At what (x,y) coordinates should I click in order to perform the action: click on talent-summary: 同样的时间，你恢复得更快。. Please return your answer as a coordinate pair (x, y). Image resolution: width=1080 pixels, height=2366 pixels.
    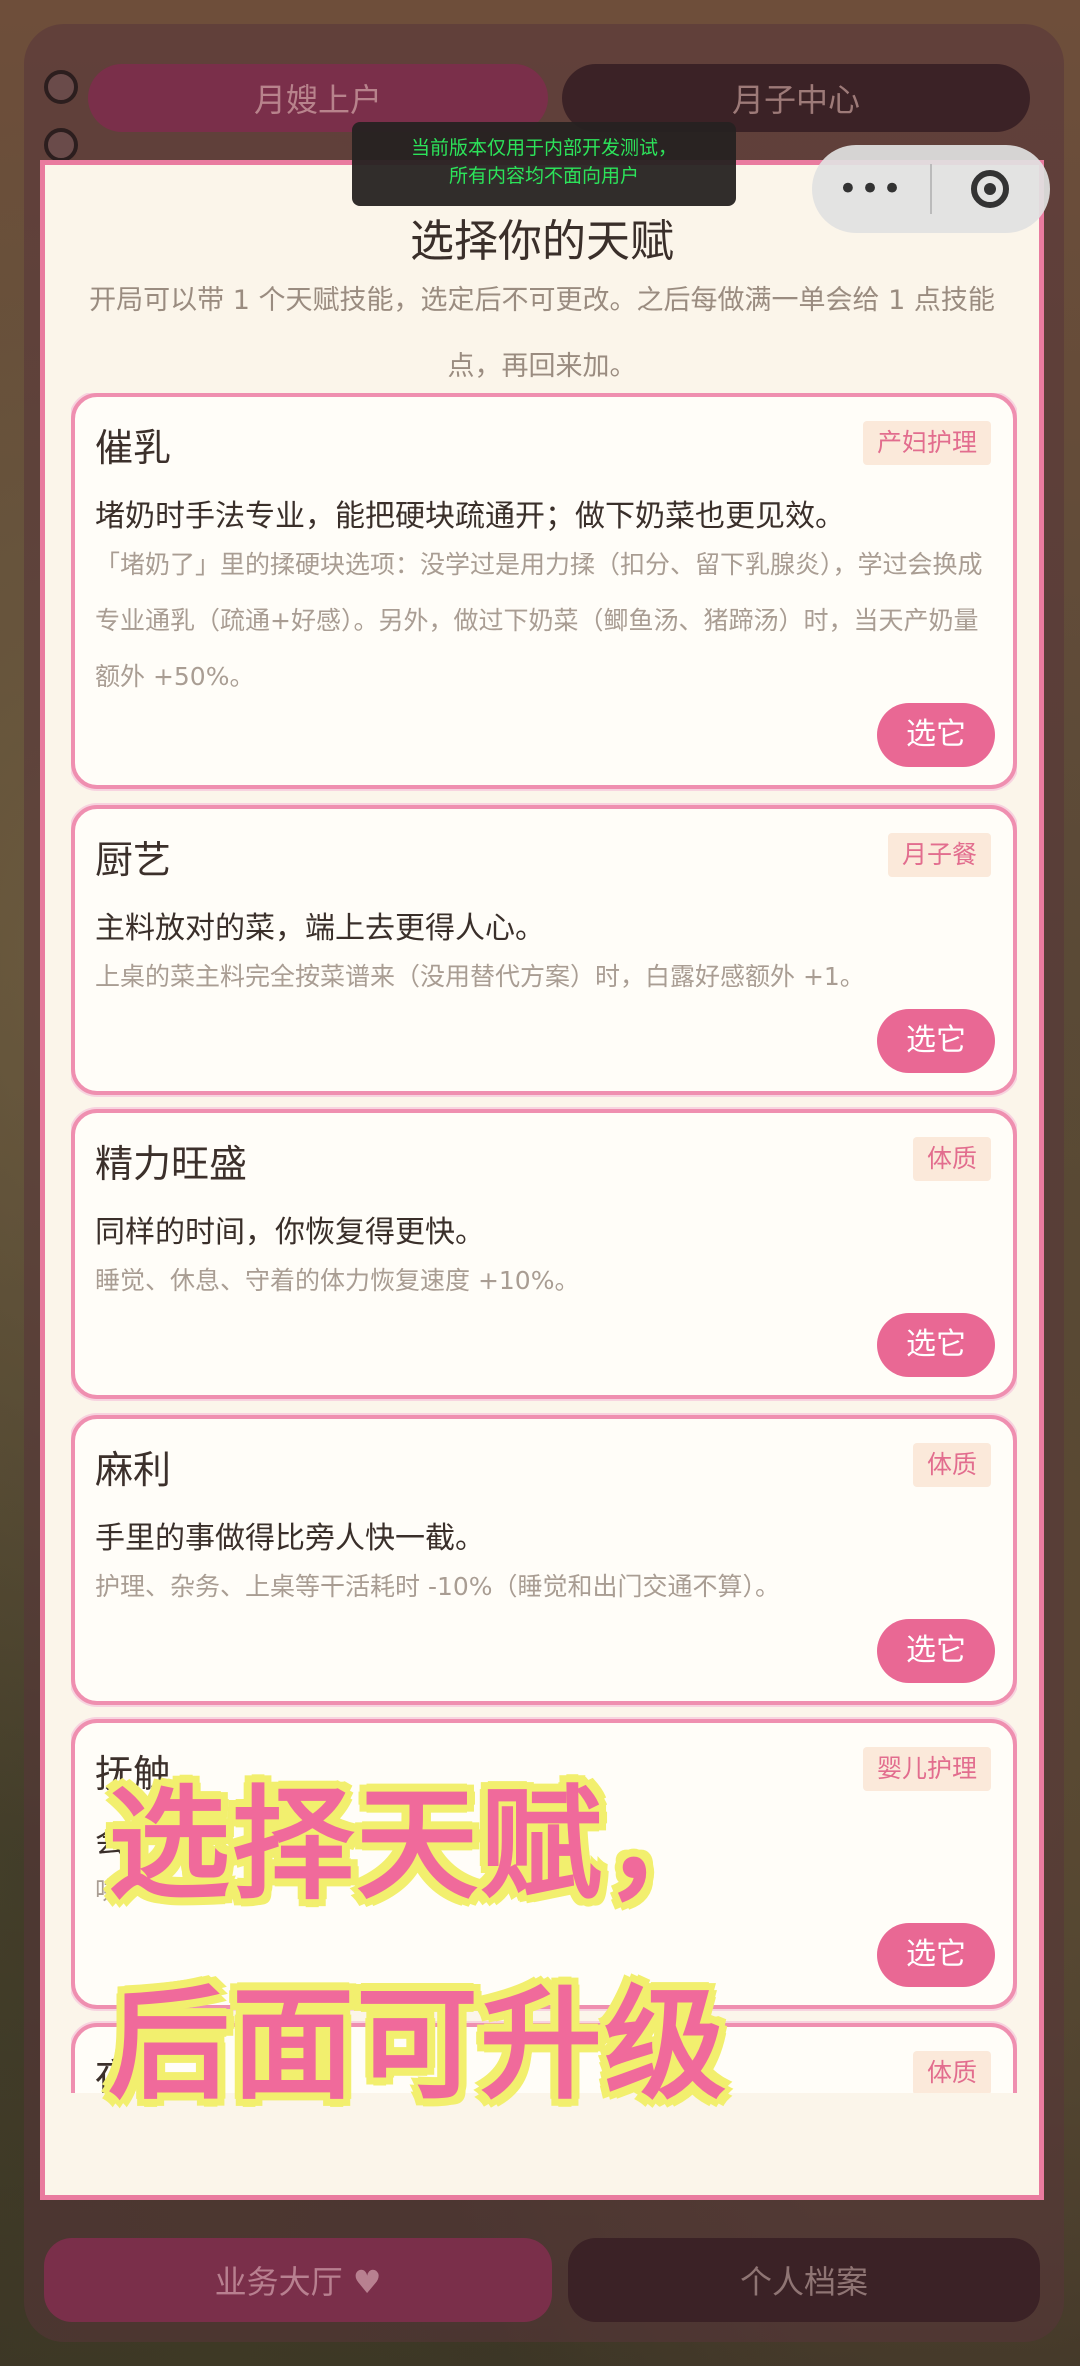
    Looking at the image, I should click on (290, 1232).